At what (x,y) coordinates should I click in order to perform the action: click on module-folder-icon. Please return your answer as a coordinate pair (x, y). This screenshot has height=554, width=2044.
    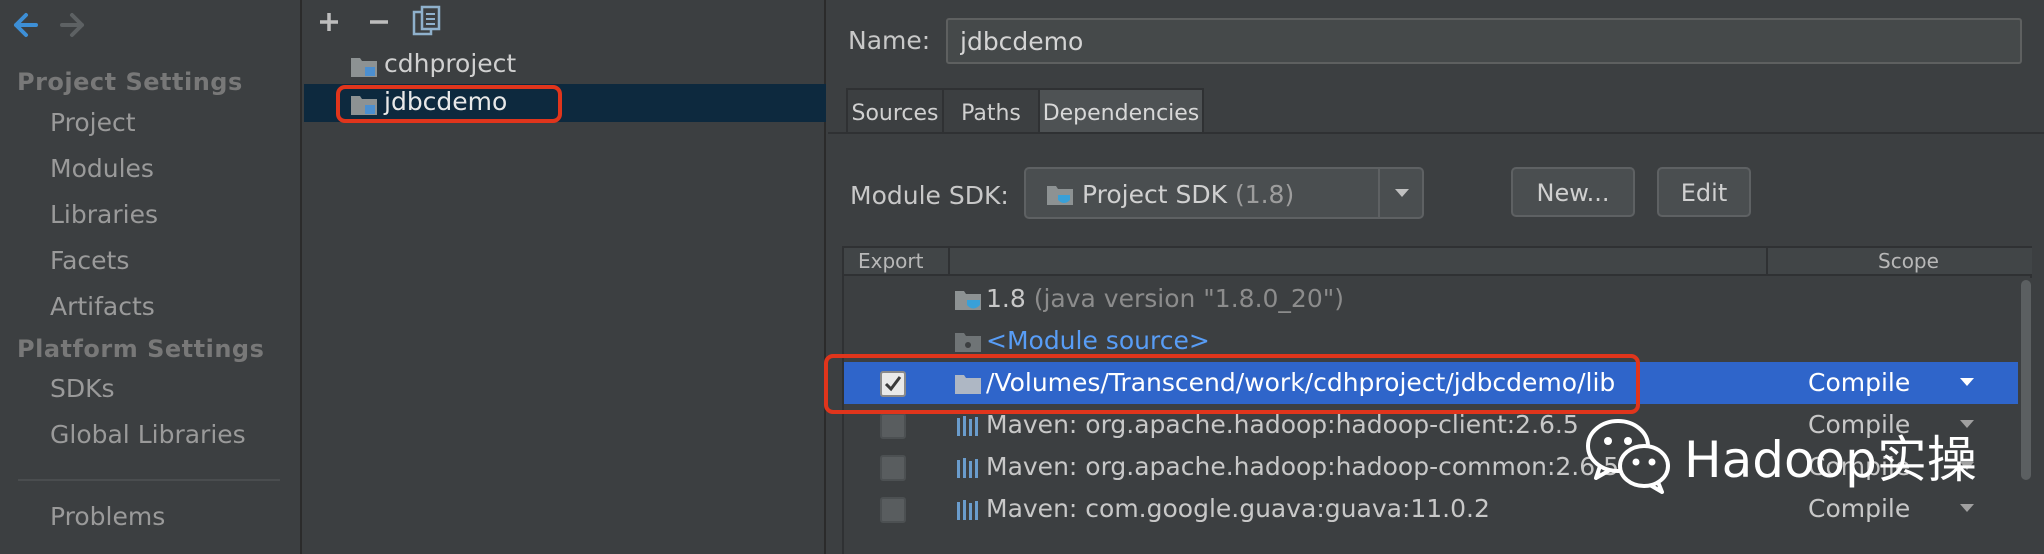
    Looking at the image, I should click on (364, 67).